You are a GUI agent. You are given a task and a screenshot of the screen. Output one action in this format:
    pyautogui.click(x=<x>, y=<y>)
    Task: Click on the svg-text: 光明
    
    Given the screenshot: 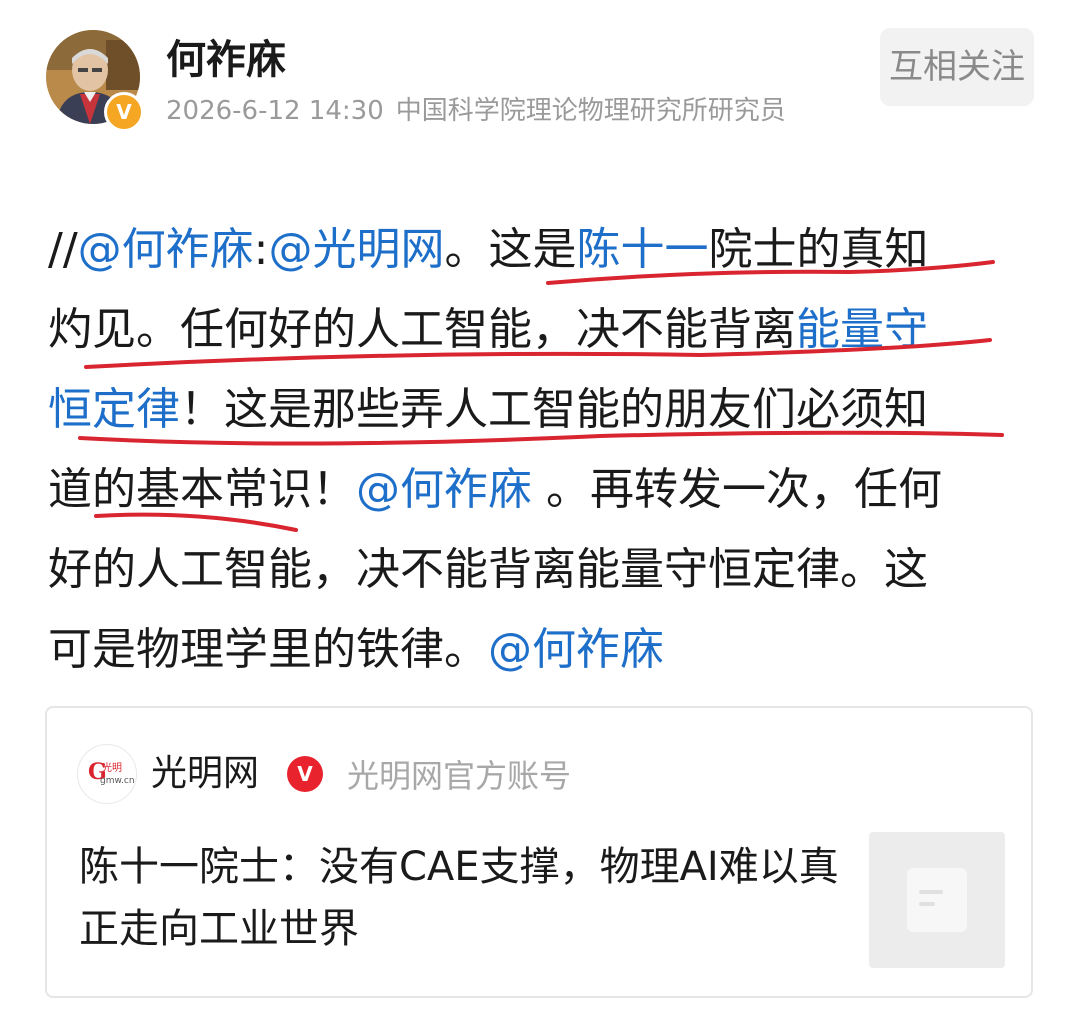 What is the action you would take?
    pyautogui.click(x=112, y=767)
    